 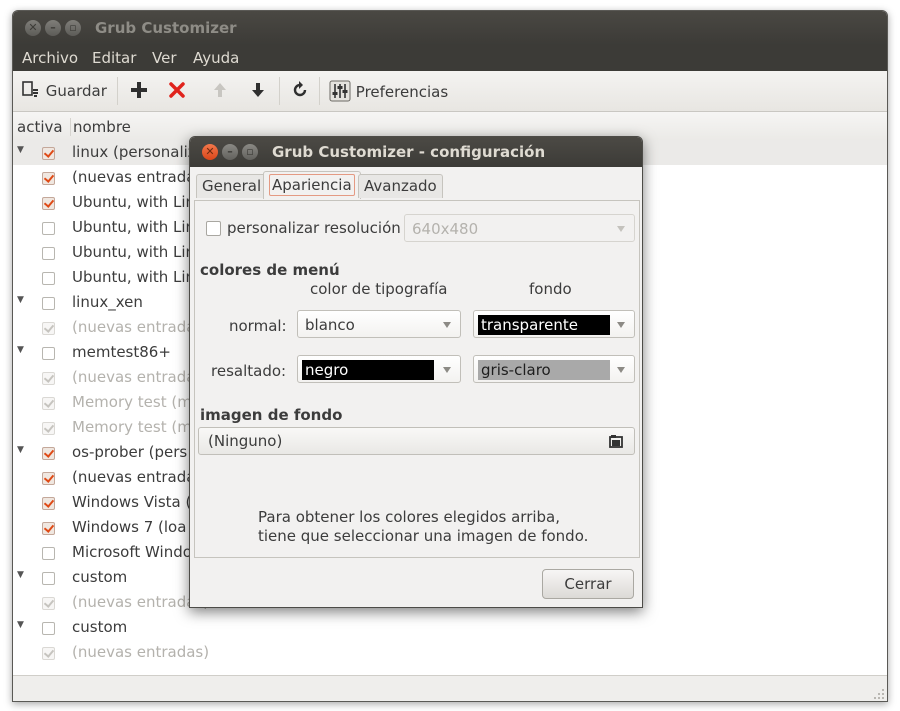 I want to click on save-button: Guardar, so click(x=64, y=91).